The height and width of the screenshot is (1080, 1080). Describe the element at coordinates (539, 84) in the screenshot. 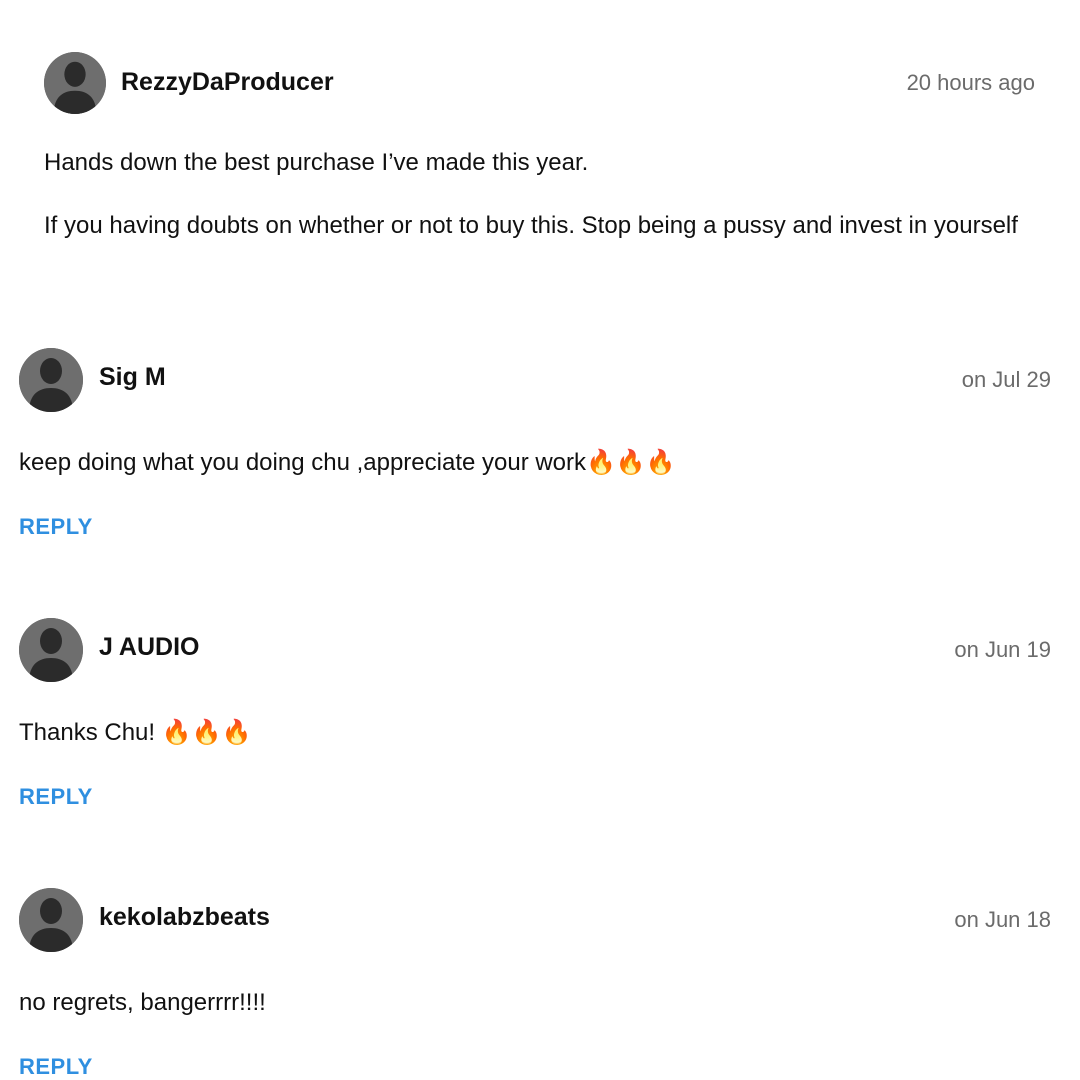

I see `comment-header: RezzyDaProducer 20 hours ago` at that location.